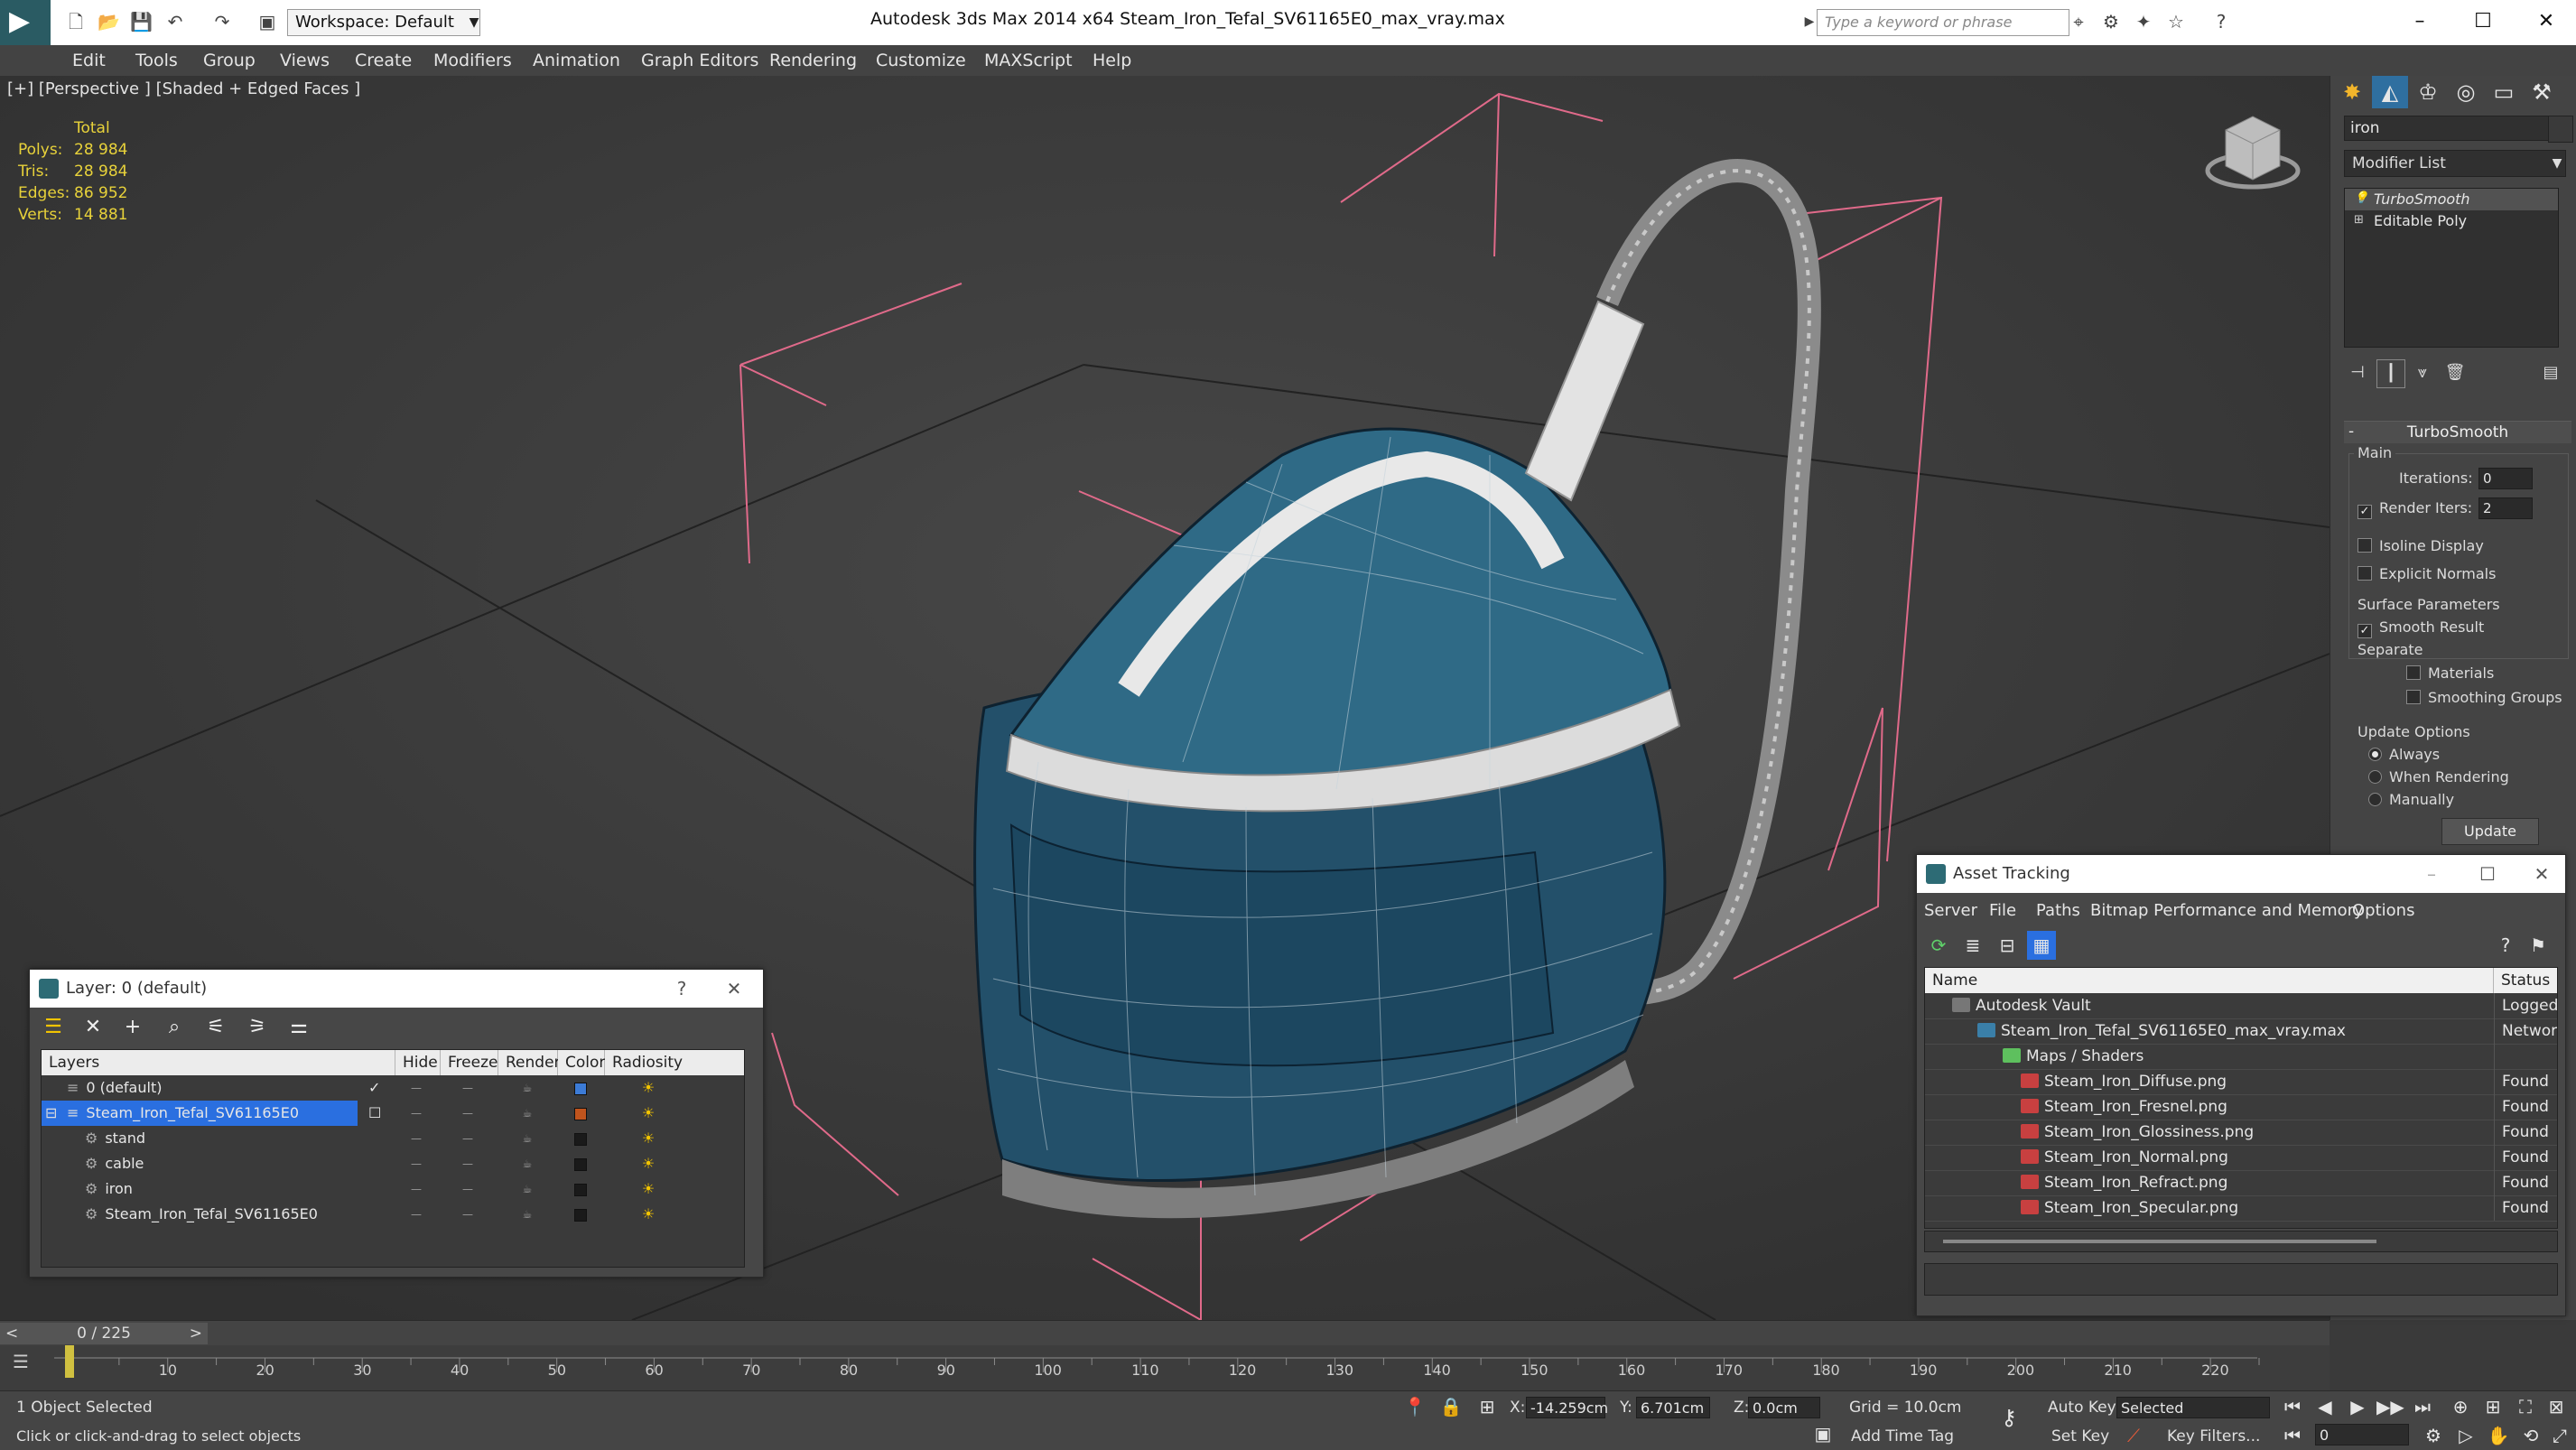  I want to click on time-slider-thumb: < 0 / 225 >, so click(104, 1333).